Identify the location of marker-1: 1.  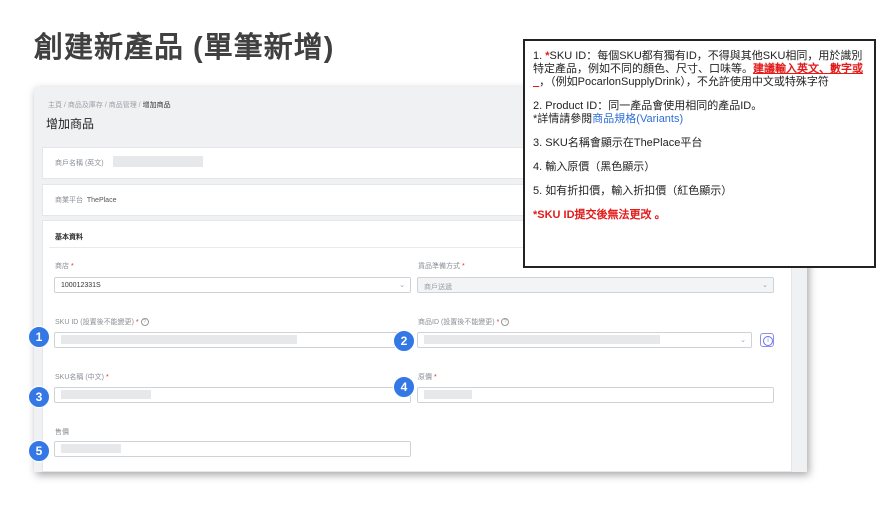
(39, 337).